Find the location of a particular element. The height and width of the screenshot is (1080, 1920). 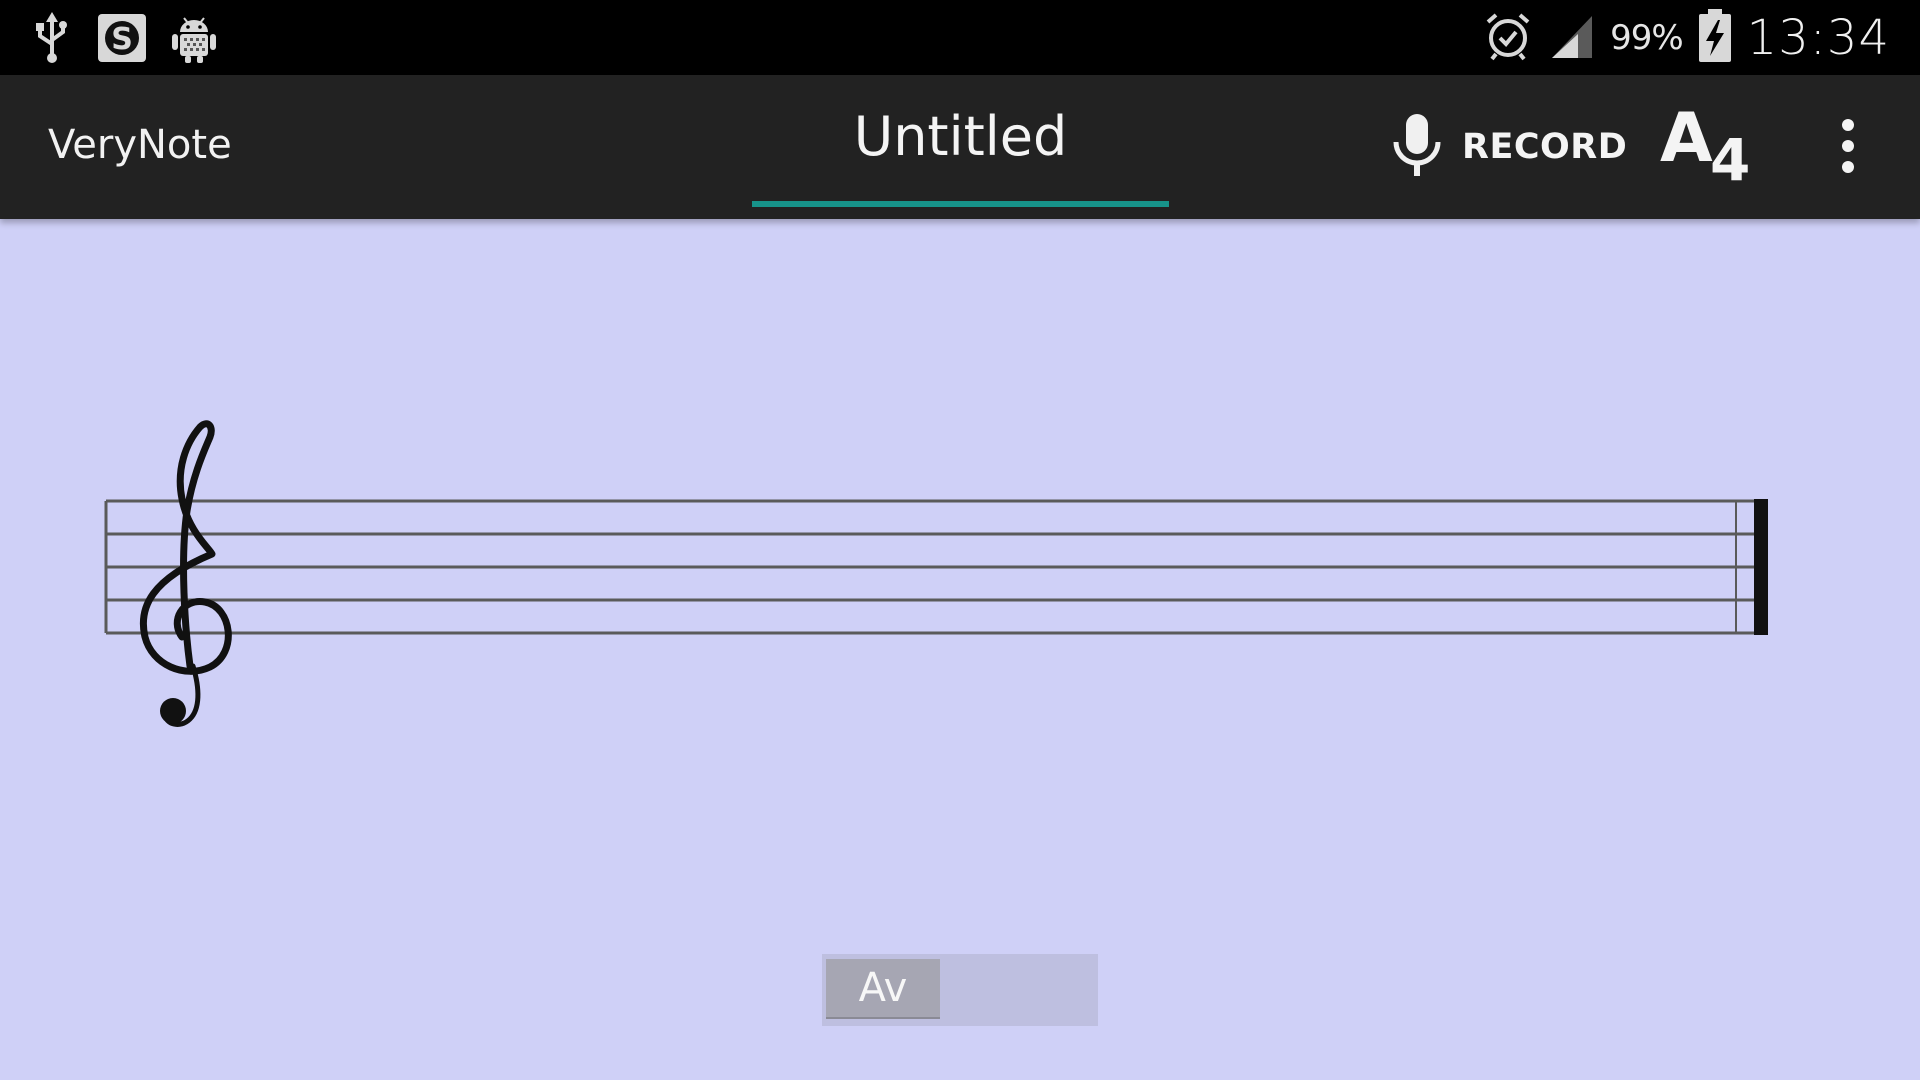

status-right: 99% 13:34 is located at coordinates (1686, 37).